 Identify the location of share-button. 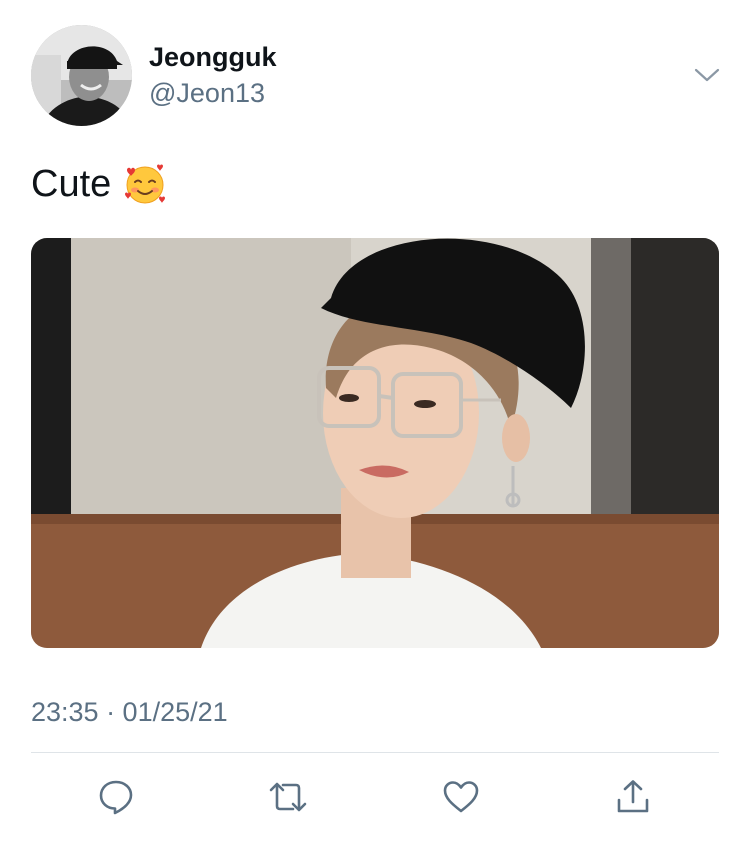
(633, 797).